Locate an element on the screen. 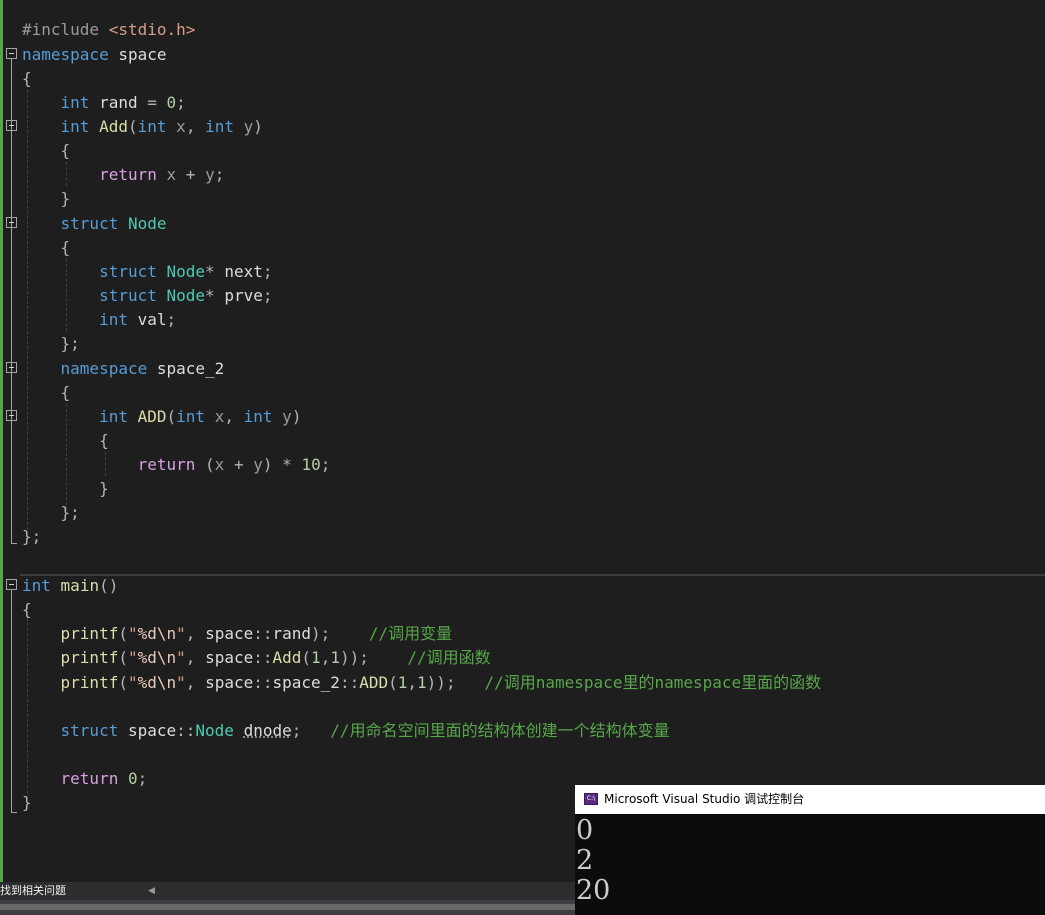 The height and width of the screenshot is (915, 1045). console-output-line: 20 is located at coordinates (593, 890).